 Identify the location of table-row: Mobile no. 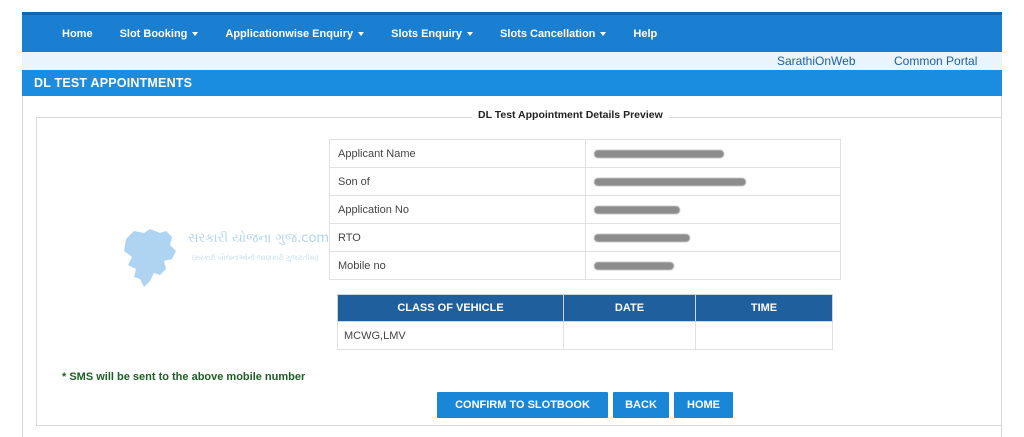
(585, 265).